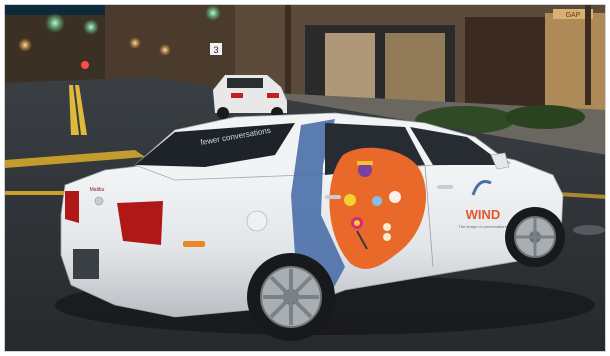 The height and width of the screenshot is (356, 610). What do you see at coordinates (97, 190) in the screenshot?
I see `trunk-badge: Malibu` at bounding box center [97, 190].